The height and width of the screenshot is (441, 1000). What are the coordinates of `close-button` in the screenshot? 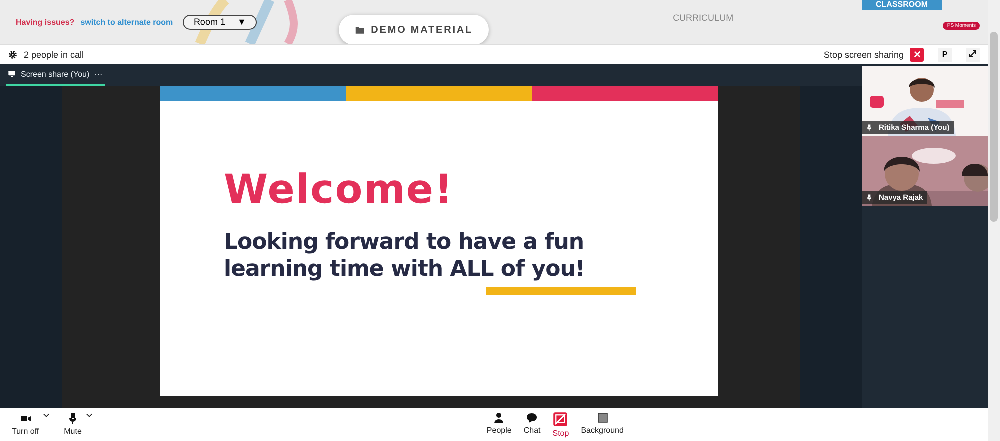 It's located at (917, 55).